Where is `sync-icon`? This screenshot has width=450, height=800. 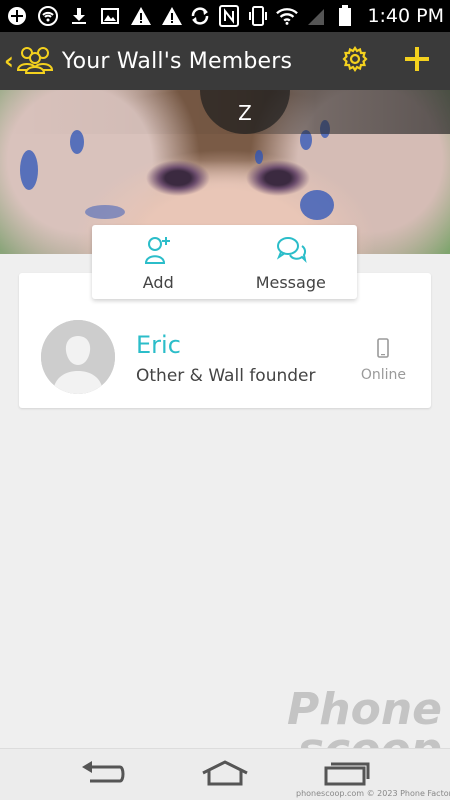 sync-icon is located at coordinates (200, 16).